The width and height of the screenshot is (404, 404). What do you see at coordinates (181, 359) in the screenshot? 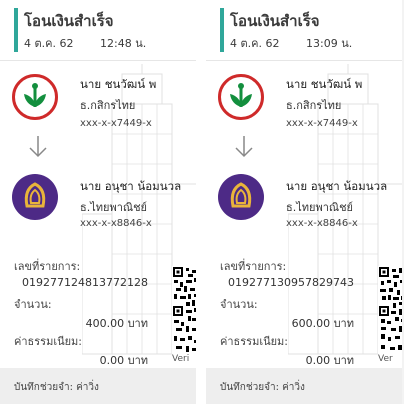
I see `verify-text: Veri` at bounding box center [181, 359].